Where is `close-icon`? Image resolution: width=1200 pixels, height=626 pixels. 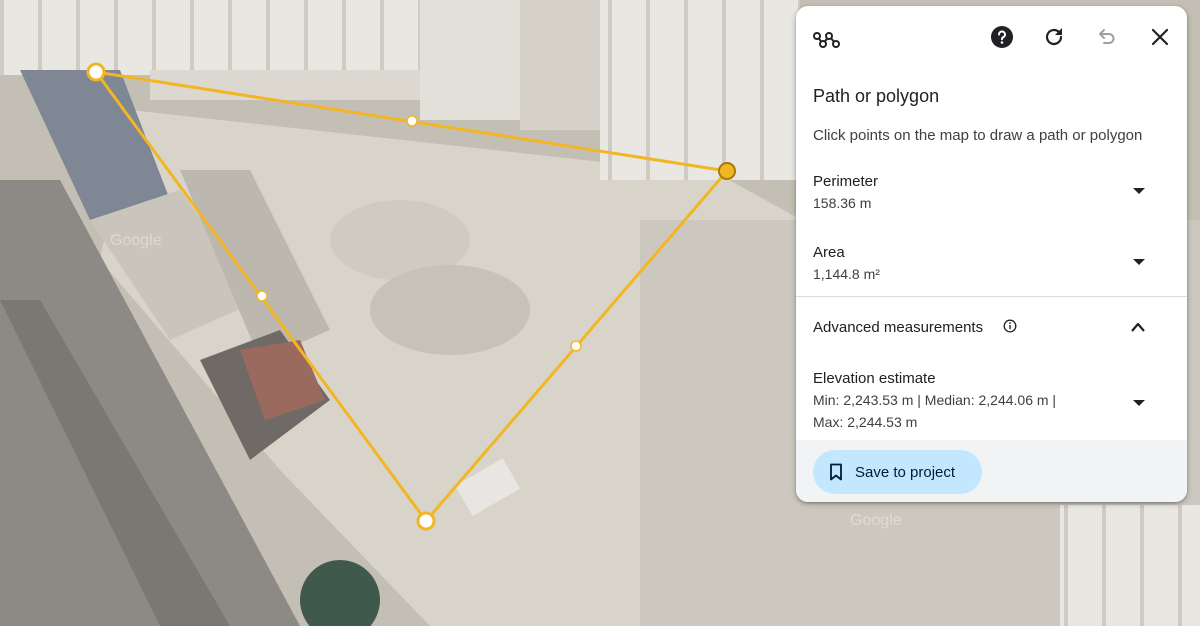 close-icon is located at coordinates (1160, 37).